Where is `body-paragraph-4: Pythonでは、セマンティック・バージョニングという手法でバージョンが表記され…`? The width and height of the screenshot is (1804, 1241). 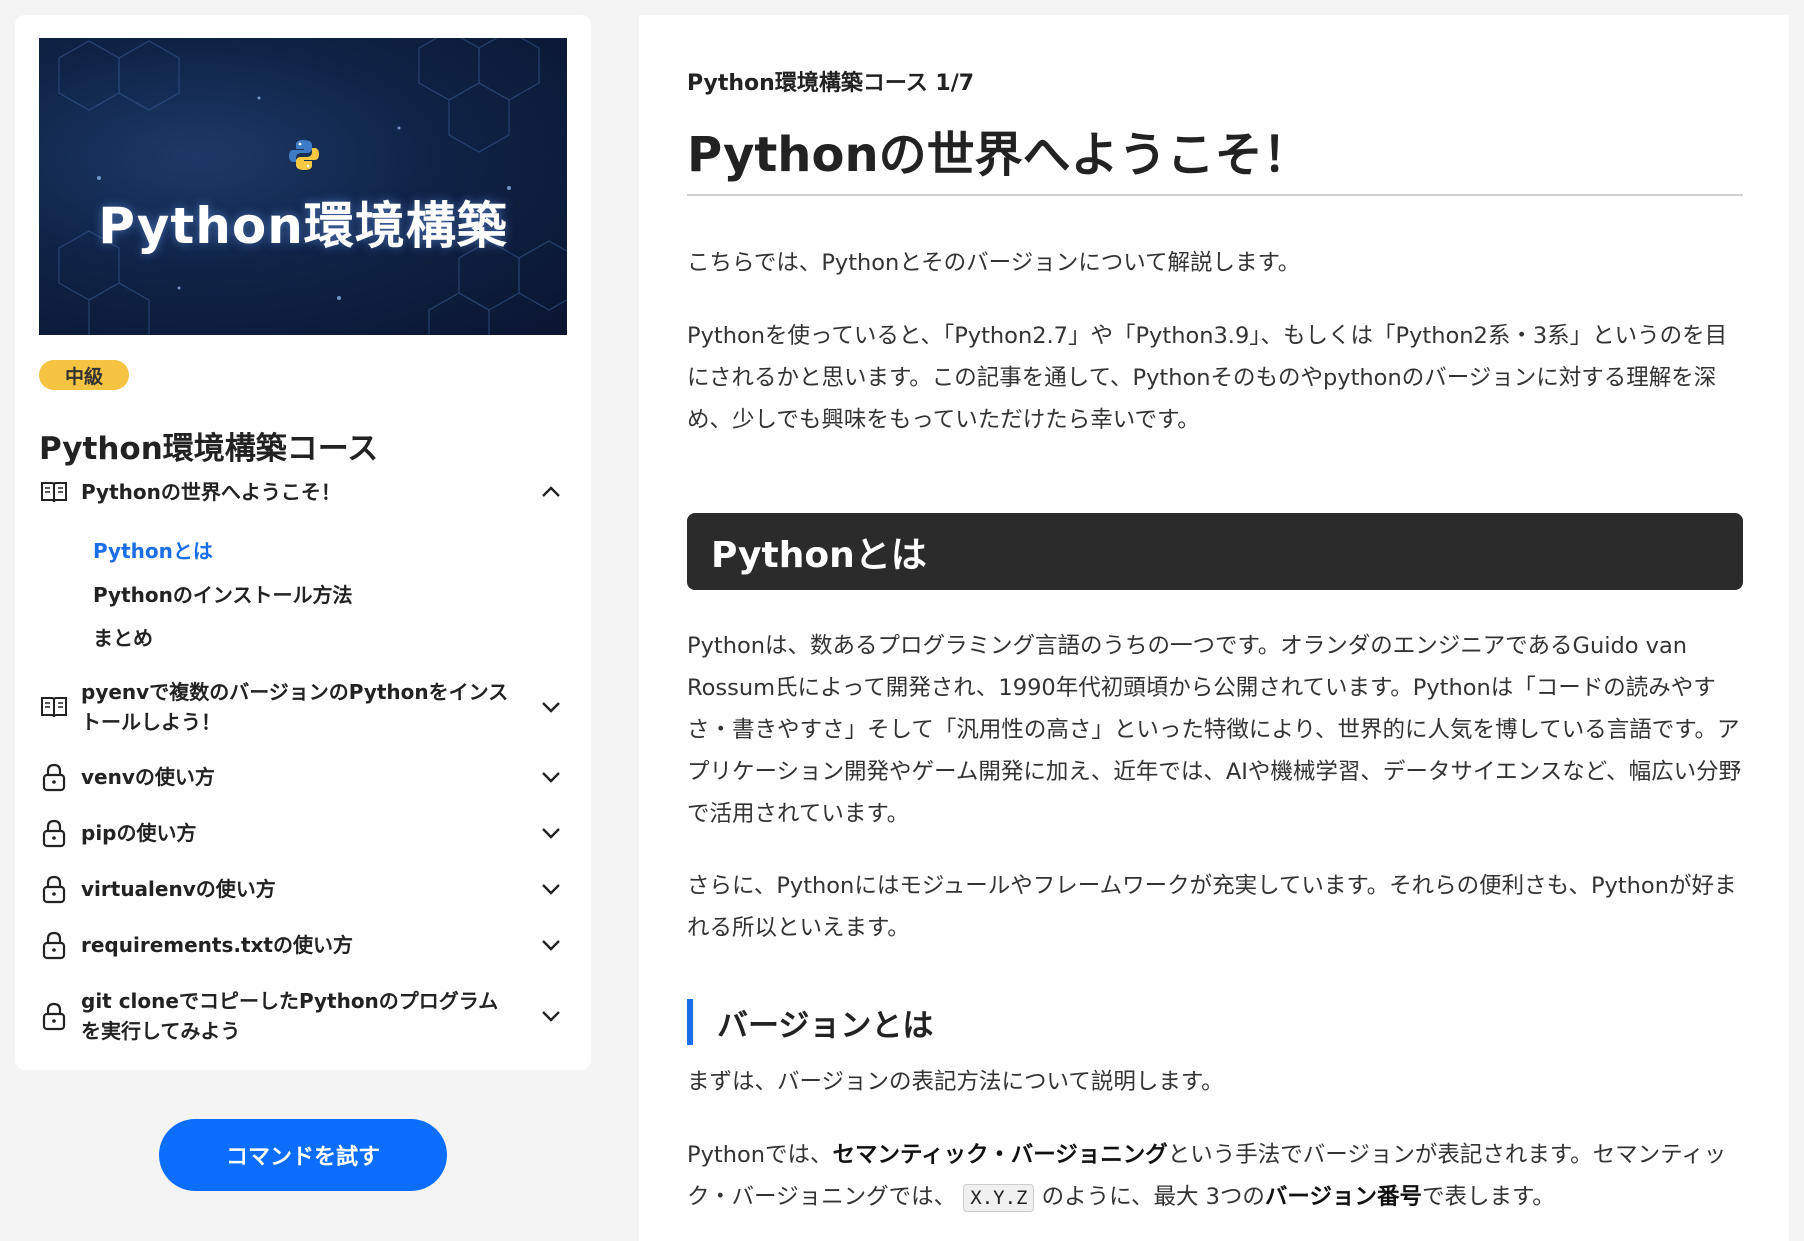
body-paragraph-4: Pythonでは、セマンティック・バージョニングという手法でバージョンが表記され… is located at coordinates (1215, 1176).